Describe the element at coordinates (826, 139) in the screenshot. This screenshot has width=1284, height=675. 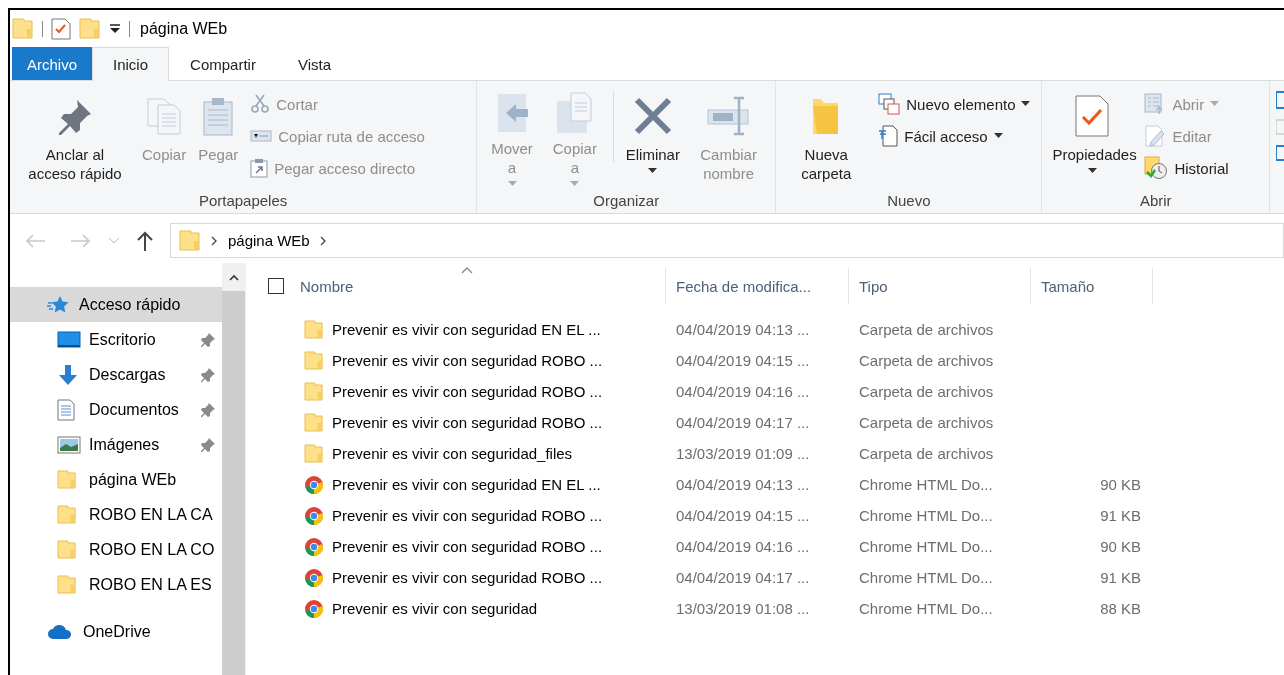
I see `ribbon-button: Nueva carpeta` at that location.